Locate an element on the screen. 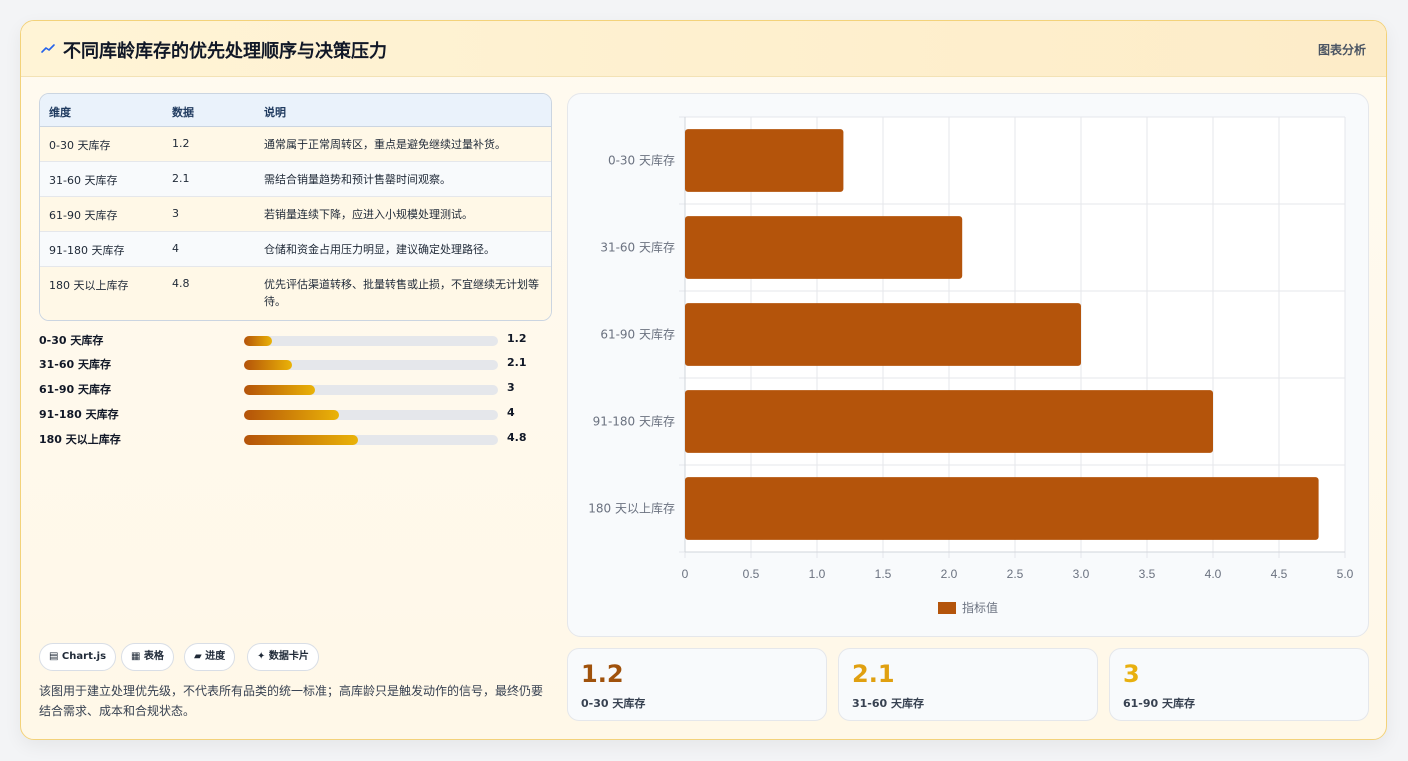 The width and height of the screenshot is (1408, 761). tag-data-card: ✦ 数据卡片 is located at coordinates (283, 657).